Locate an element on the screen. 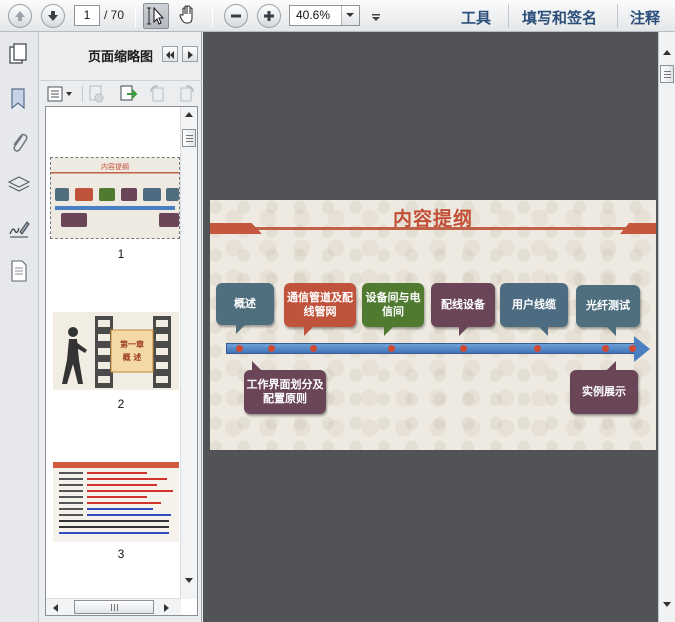 The height and width of the screenshot is (622, 675). bookmark-icon is located at coordinates (18, 99).